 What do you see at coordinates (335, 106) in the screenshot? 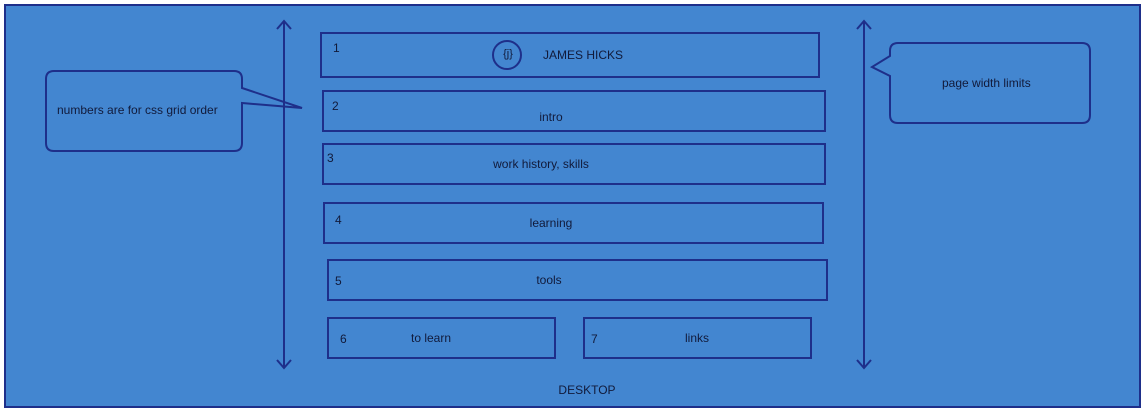
I see `box-number: 2` at bounding box center [335, 106].